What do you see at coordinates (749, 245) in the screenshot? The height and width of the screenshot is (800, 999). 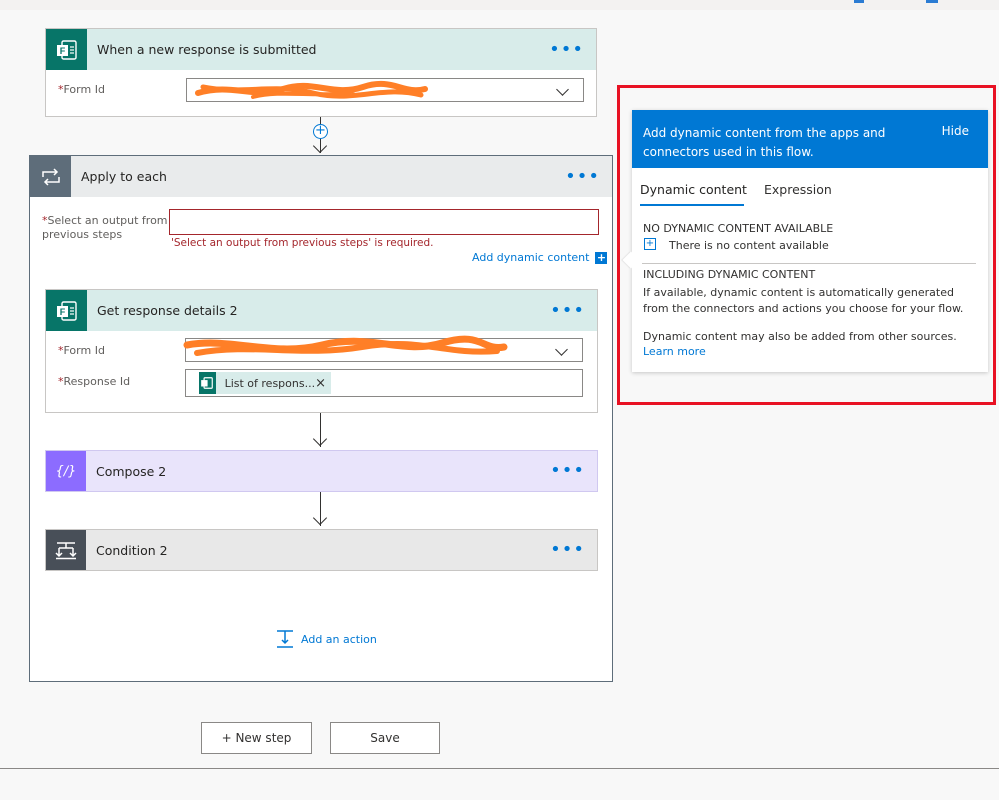 I see `no-content-text: There is no content available` at bounding box center [749, 245].